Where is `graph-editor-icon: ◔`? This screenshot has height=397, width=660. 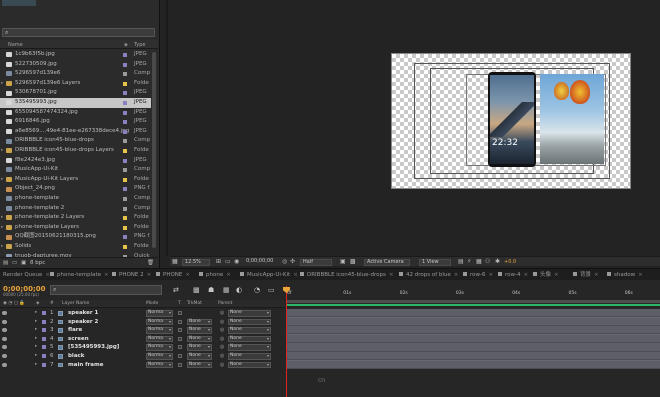 graph-editor-icon: ◔ is located at coordinates (257, 290).